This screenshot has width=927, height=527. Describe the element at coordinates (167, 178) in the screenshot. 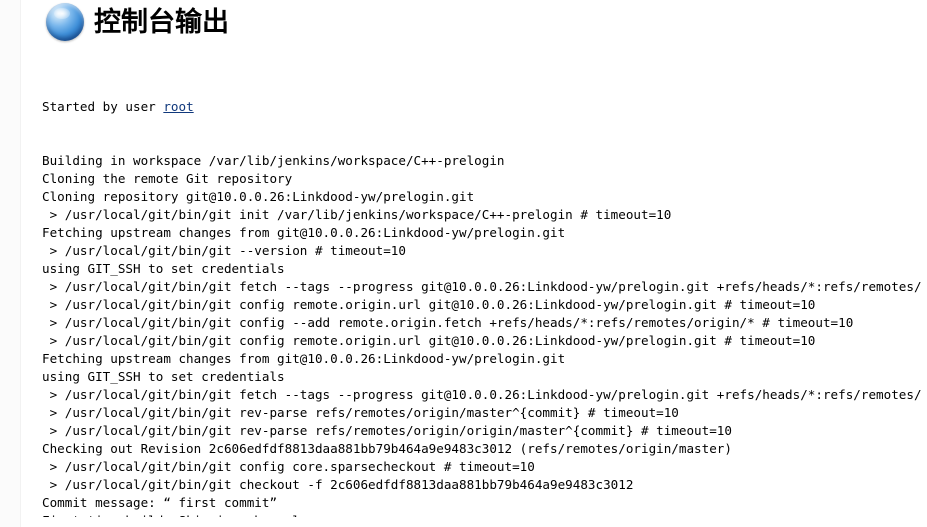

I see `console-line: Cloning the remote Git repository` at that location.